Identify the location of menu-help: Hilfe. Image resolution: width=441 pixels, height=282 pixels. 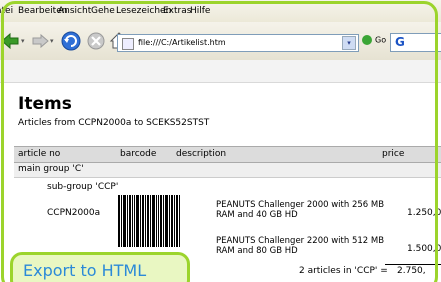
(200, 11).